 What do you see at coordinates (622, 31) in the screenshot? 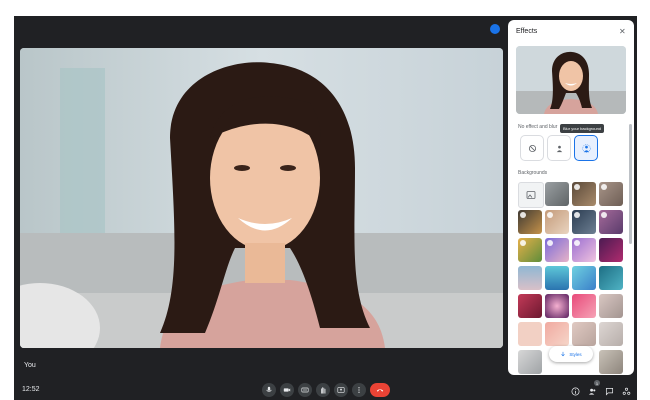
I see `close-icon: ✕` at bounding box center [622, 31].